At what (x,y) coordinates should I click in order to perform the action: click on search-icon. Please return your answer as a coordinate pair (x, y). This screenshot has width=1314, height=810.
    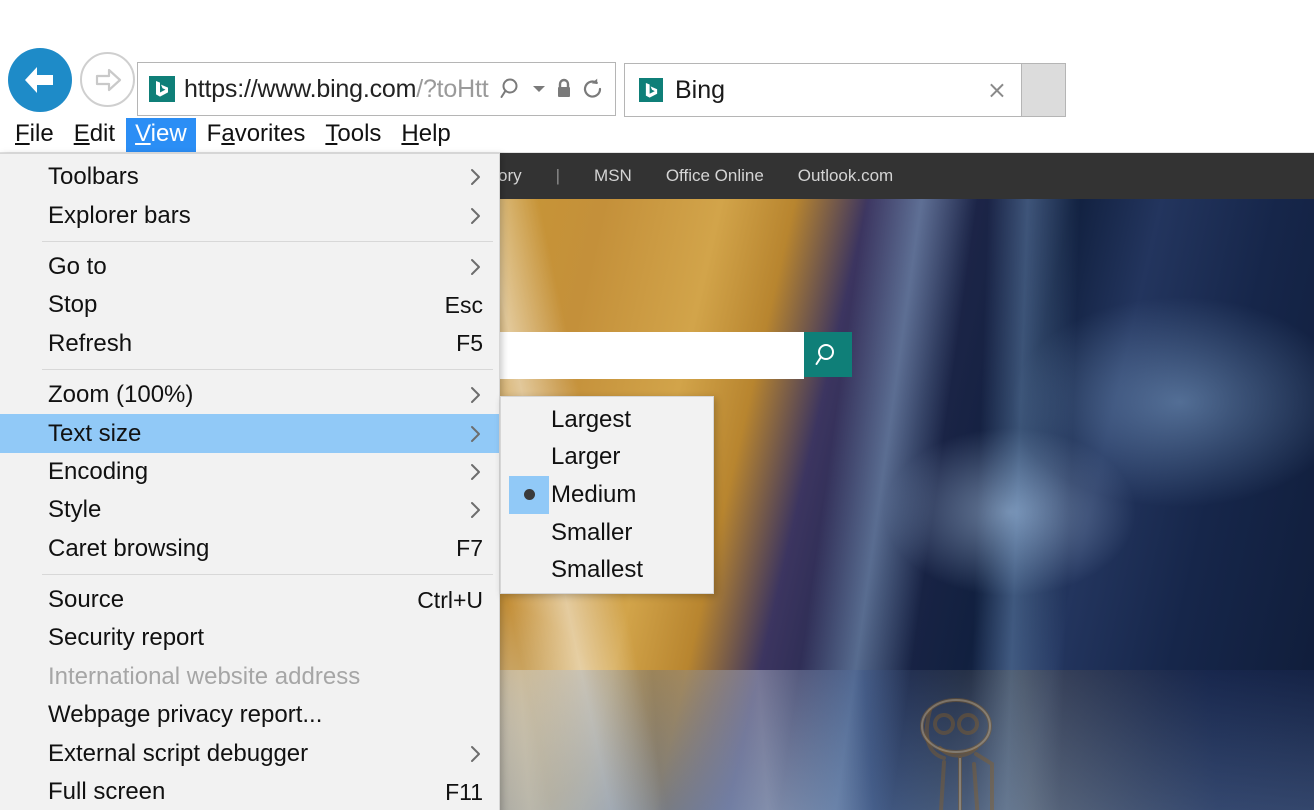
    Looking at the image, I should click on (824, 354).